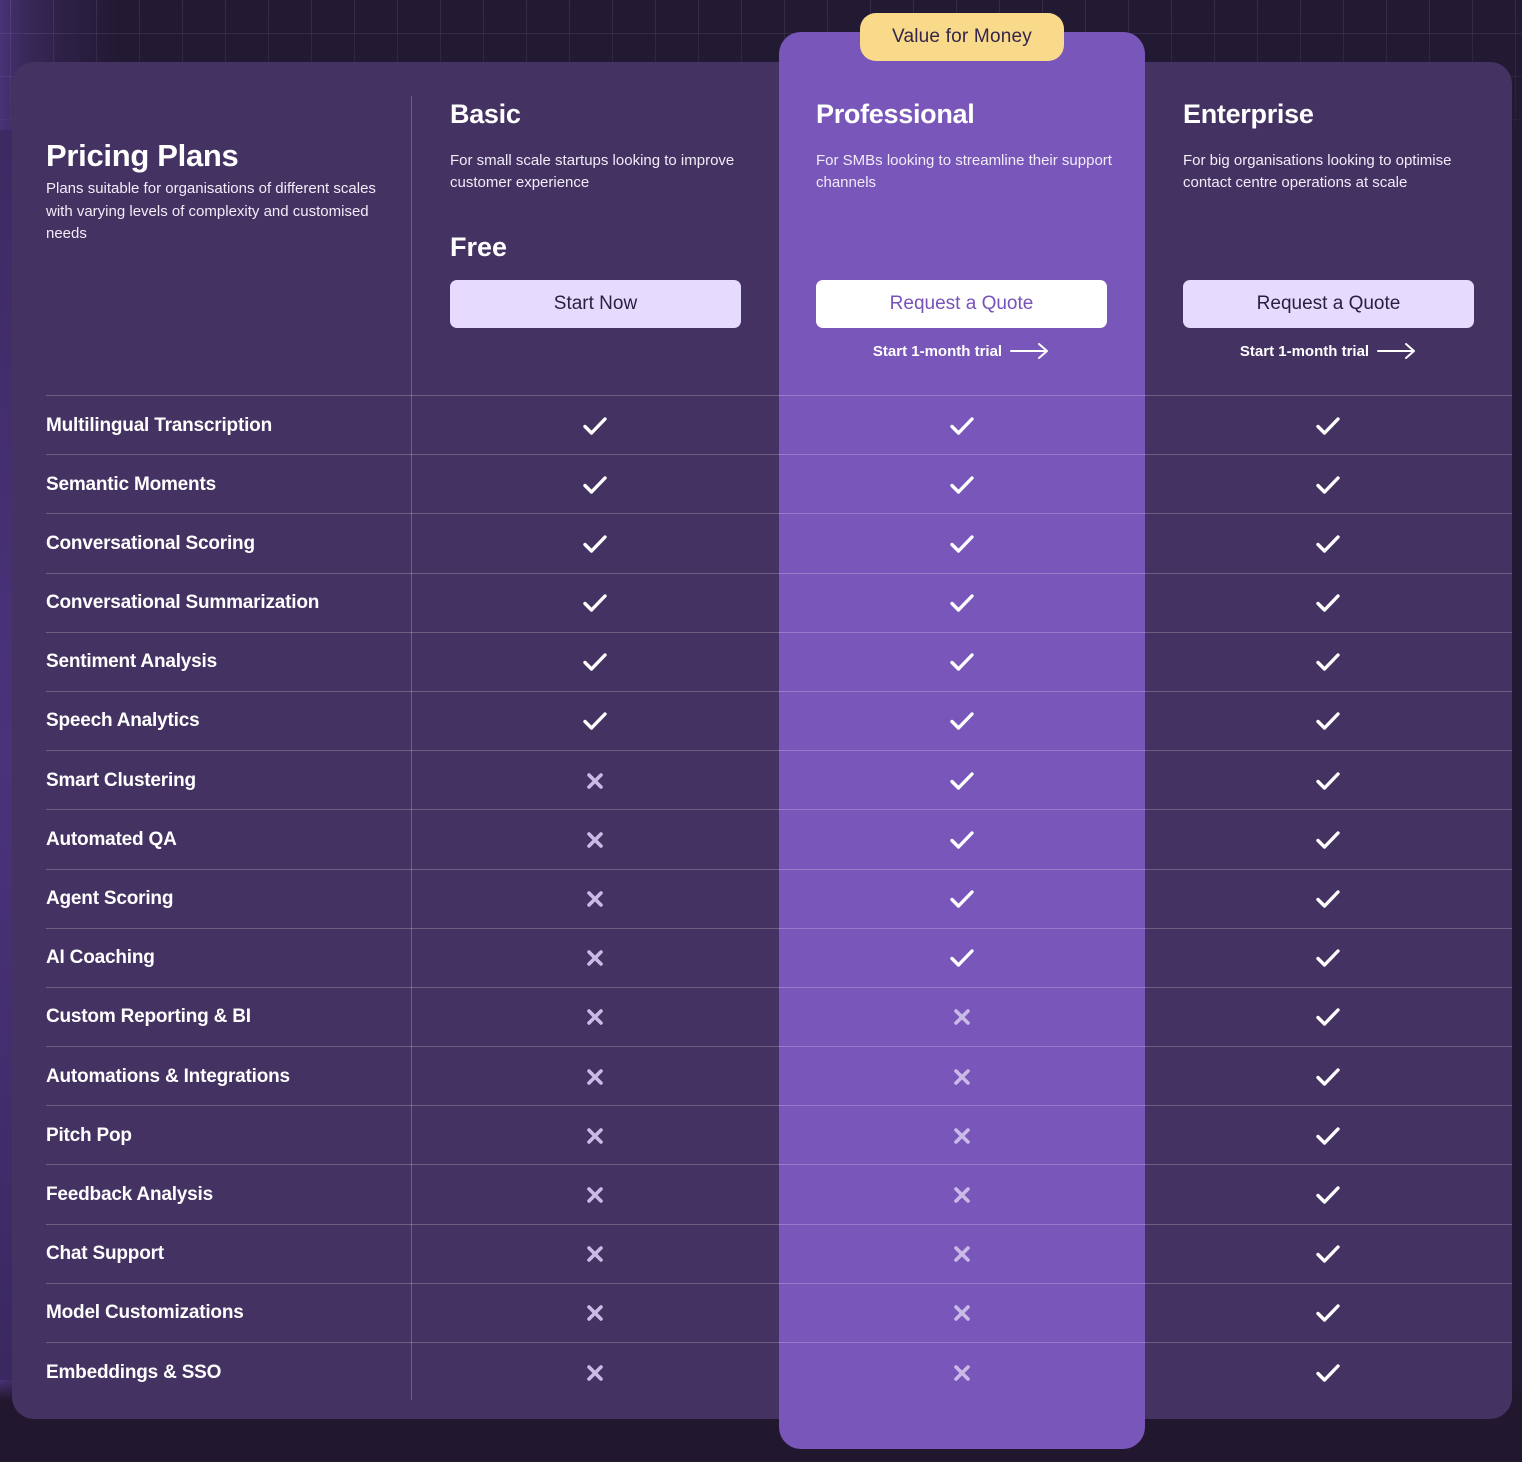  I want to click on start-now-button: Start Now, so click(595, 304).